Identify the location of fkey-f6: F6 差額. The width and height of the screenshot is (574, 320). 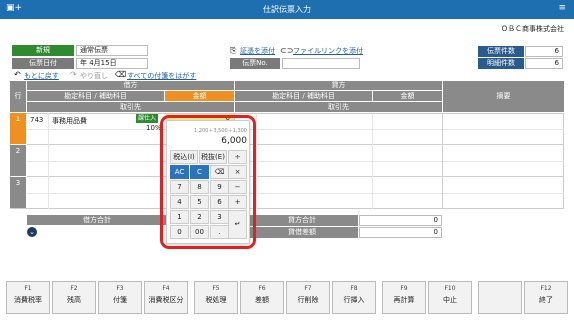
(262, 297).